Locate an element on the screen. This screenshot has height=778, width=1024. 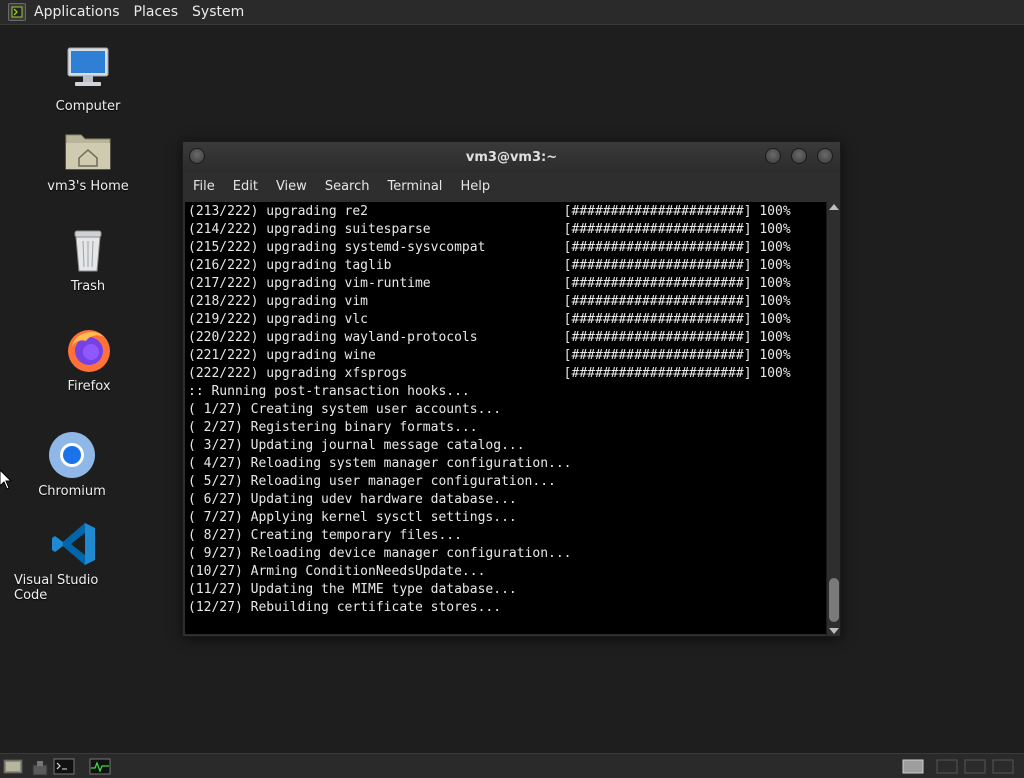
menu-edit: Edit is located at coordinates (245, 186).